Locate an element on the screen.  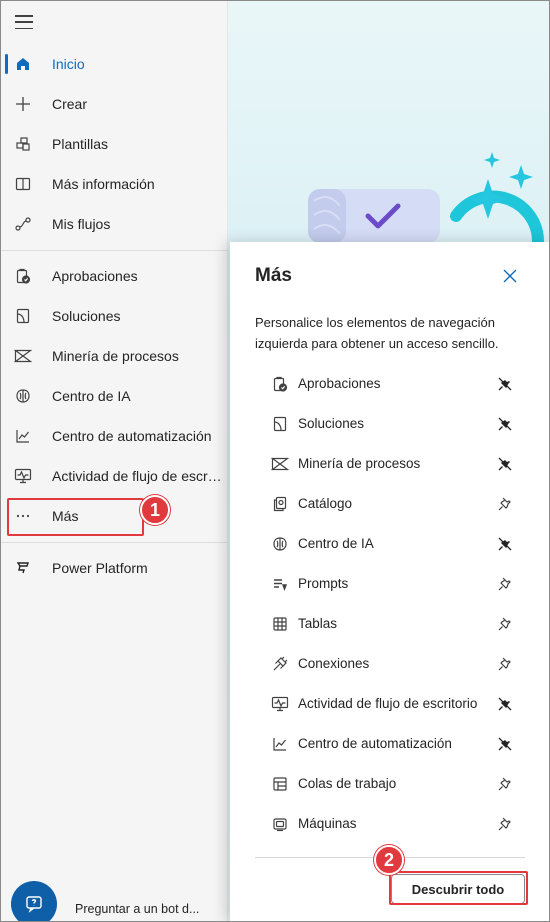
ask-bot-button is located at coordinates (34, 901).